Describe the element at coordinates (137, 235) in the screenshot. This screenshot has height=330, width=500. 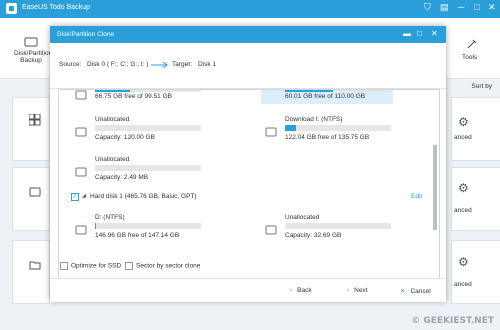
I see `partition-info: 146.96 GB free of 147.14 GB` at that location.